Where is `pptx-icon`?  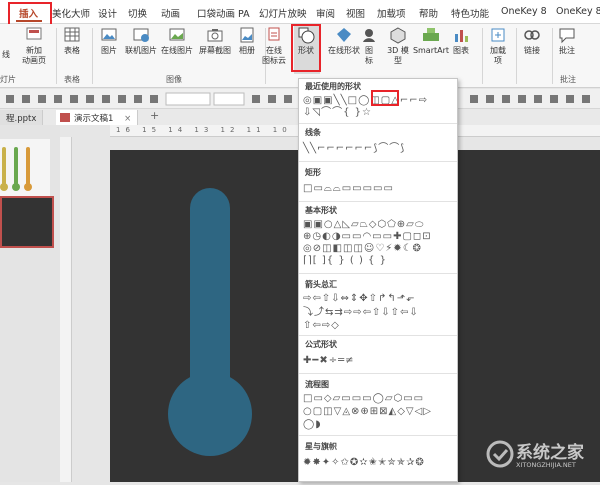
pptx-icon is located at coordinates (65, 117).